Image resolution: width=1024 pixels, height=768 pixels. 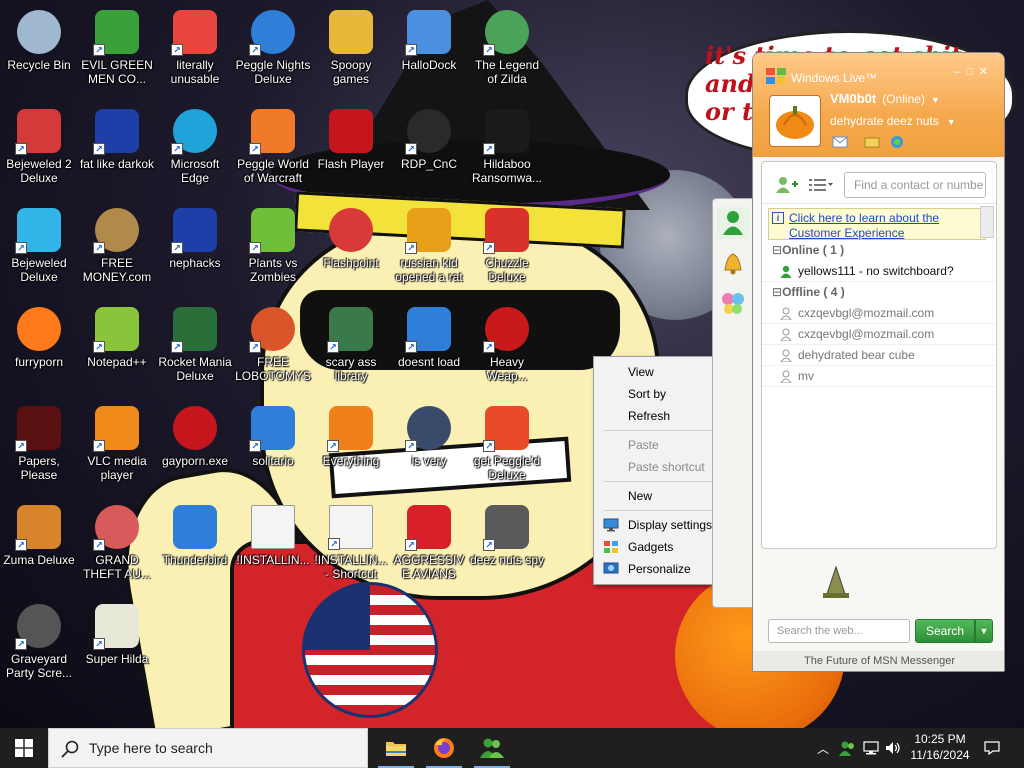 I want to click on desktop-icon: ↗ Everything, so click(x=351, y=448).